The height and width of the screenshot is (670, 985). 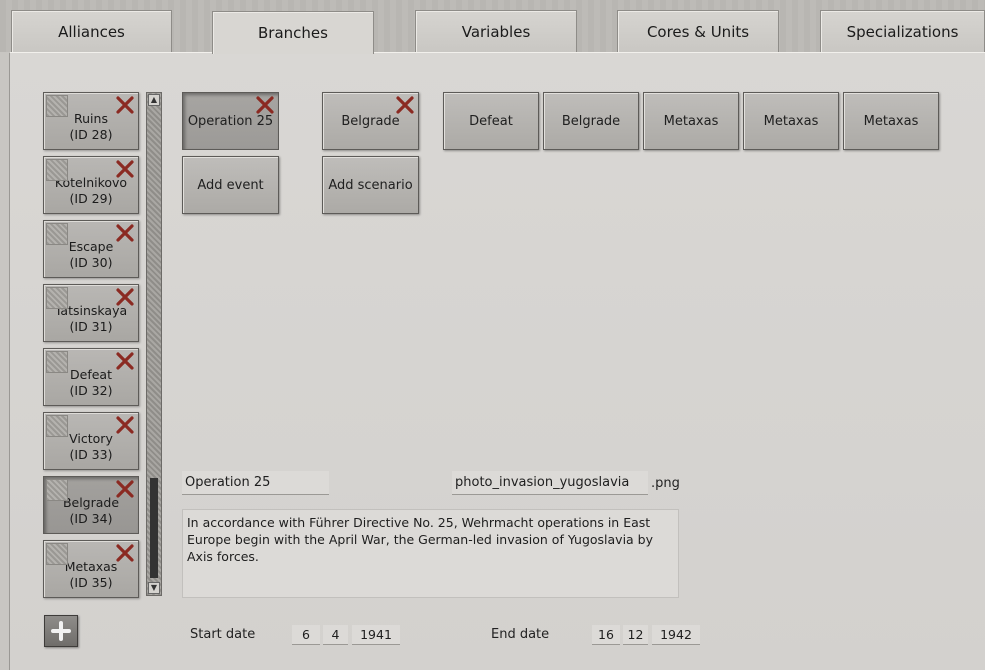 I want to click on end-day-input: 16, so click(x=606, y=635).